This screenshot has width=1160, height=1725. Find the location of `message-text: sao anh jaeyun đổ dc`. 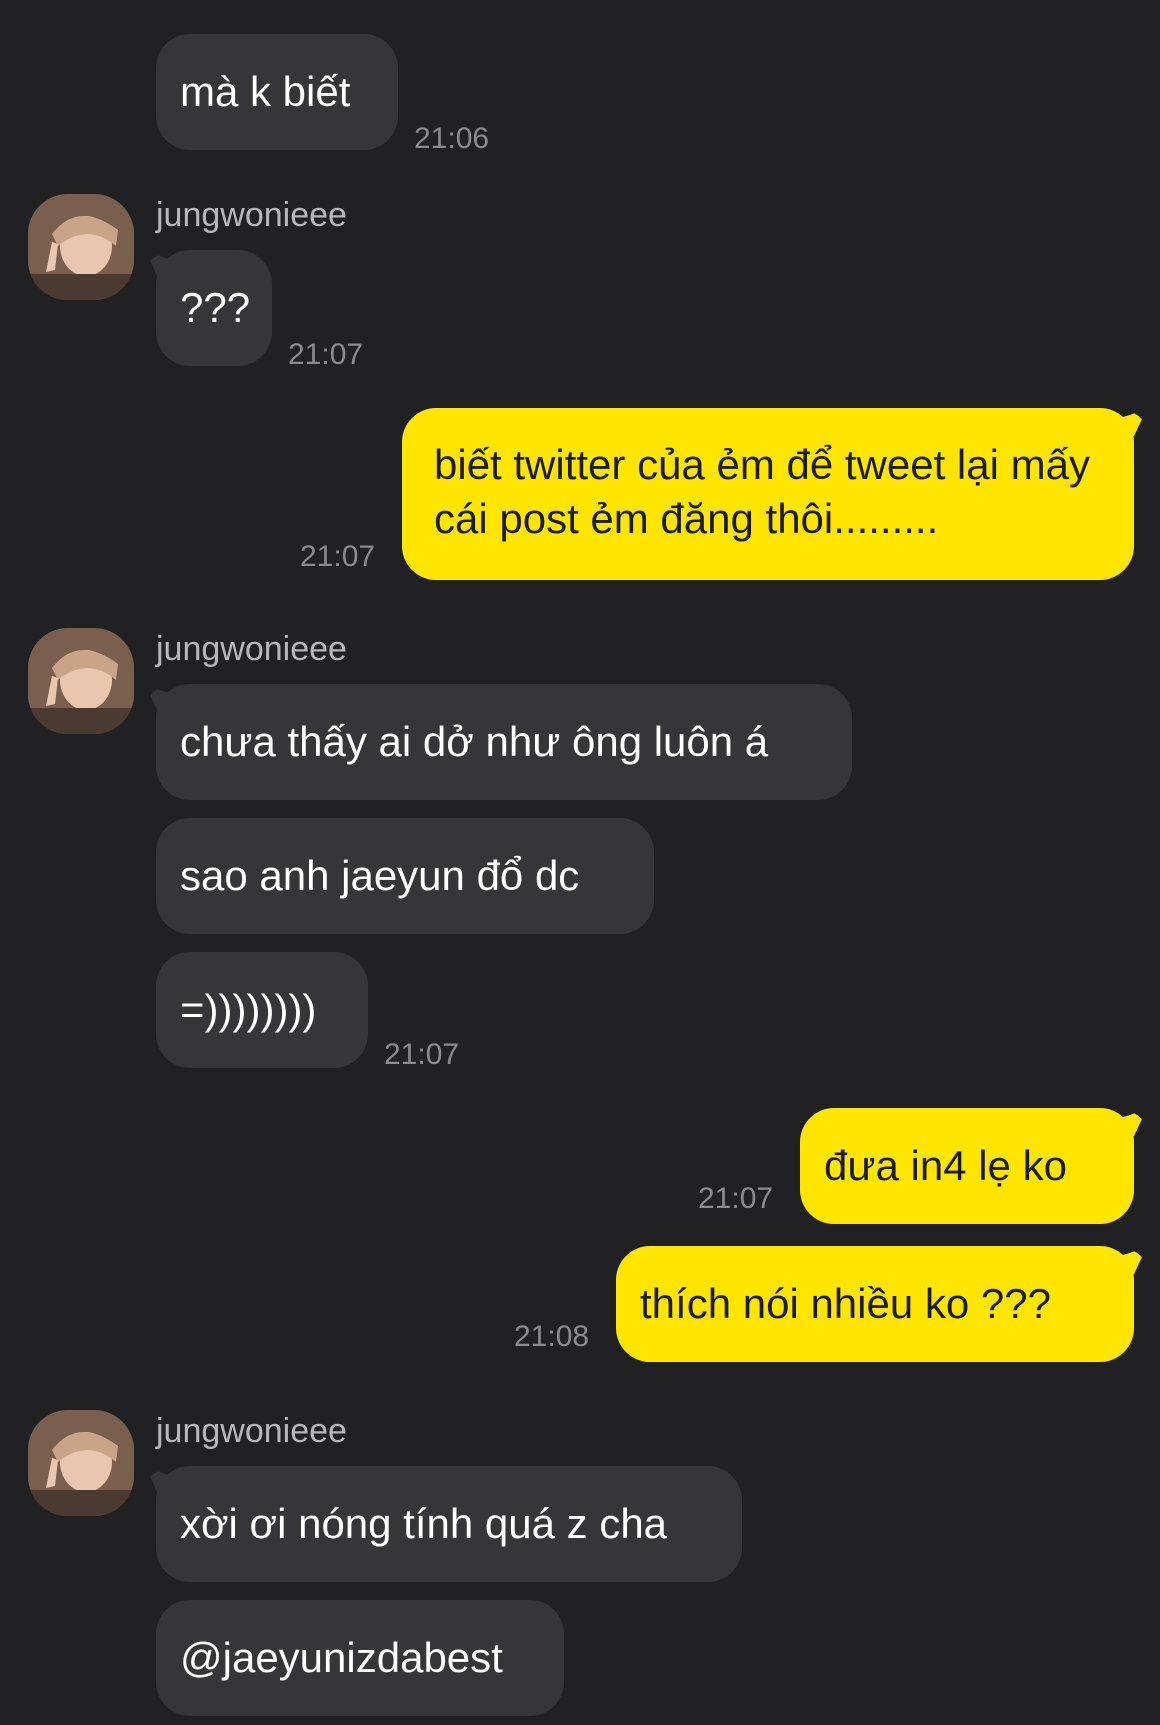

message-text: sao anh jaeyun đổ dc is located at coordinates (380, 875).